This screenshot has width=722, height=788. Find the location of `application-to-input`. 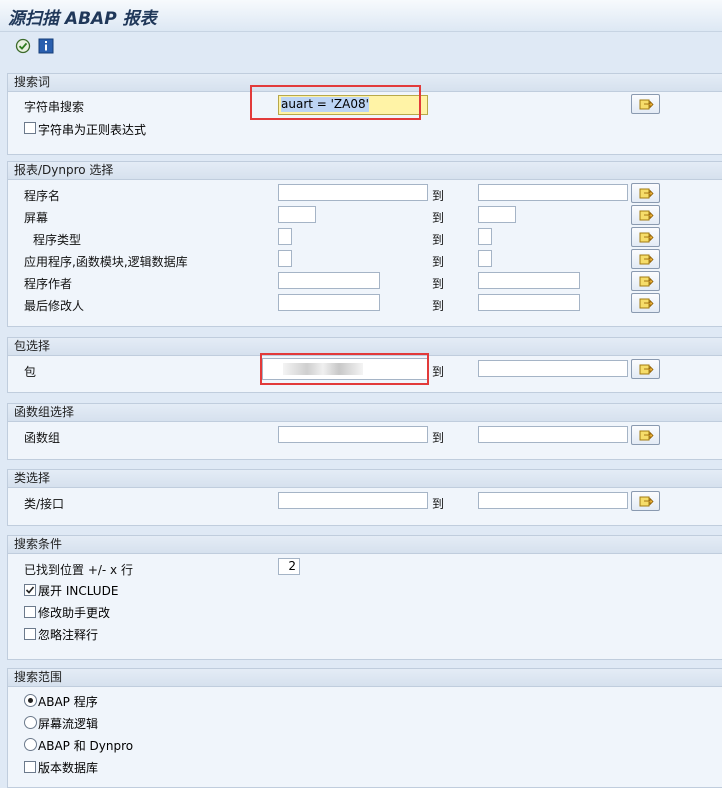

application-to-input is located at coordinates (485, 258).